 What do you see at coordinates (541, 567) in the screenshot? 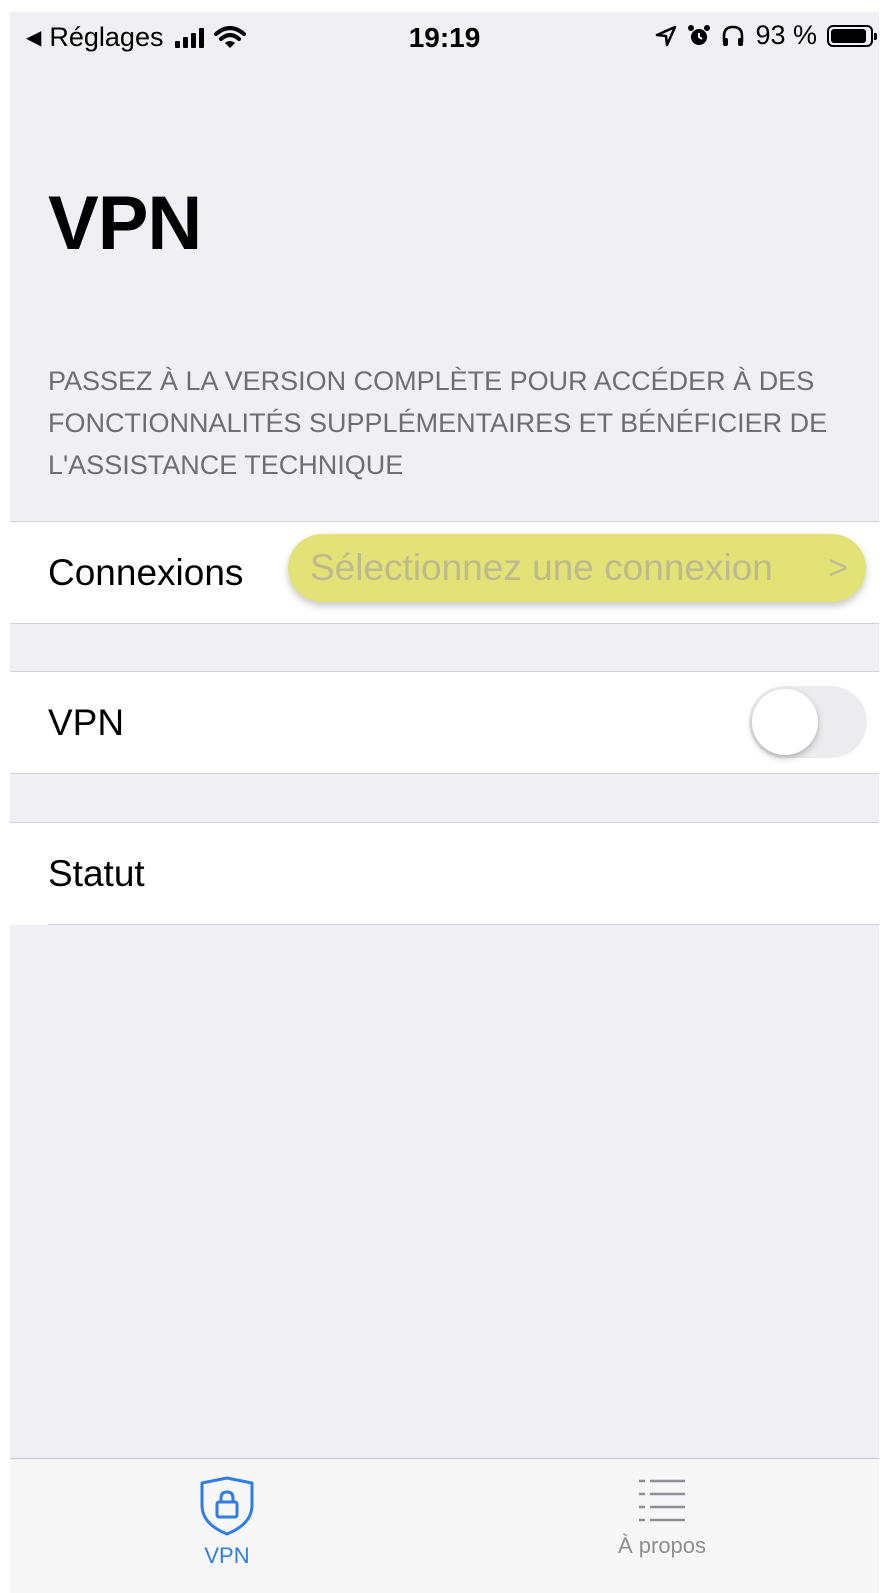
I see `connection-picker-placeholder: Sélectionnez une connexion` at bounding box center [541, 567].